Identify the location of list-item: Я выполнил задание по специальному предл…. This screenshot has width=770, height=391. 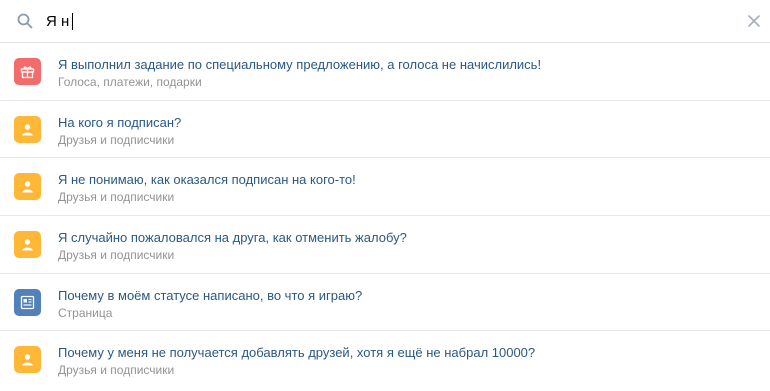
(385, 72).